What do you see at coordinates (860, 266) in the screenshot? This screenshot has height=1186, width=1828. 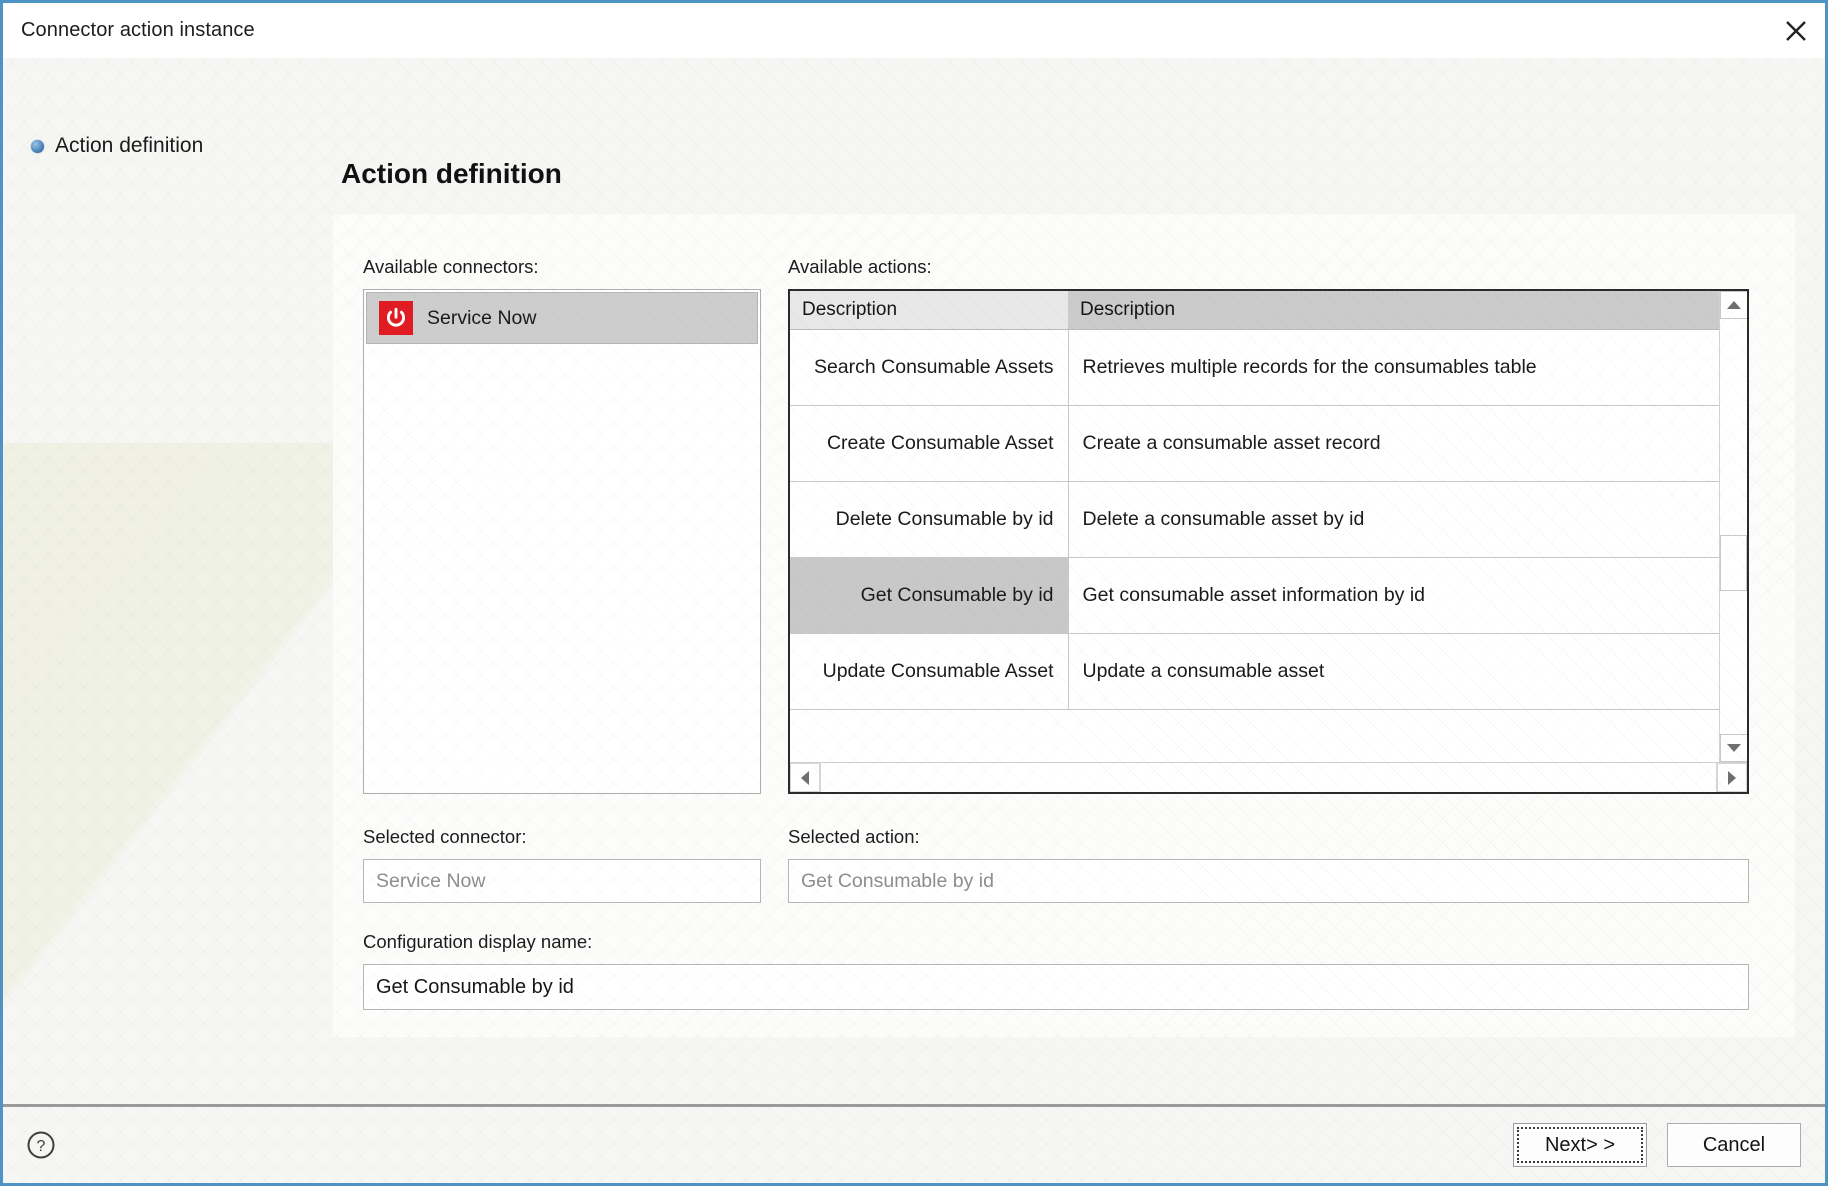 I see `available-actions-label: Available actions:` at bounding box center [860, 266].